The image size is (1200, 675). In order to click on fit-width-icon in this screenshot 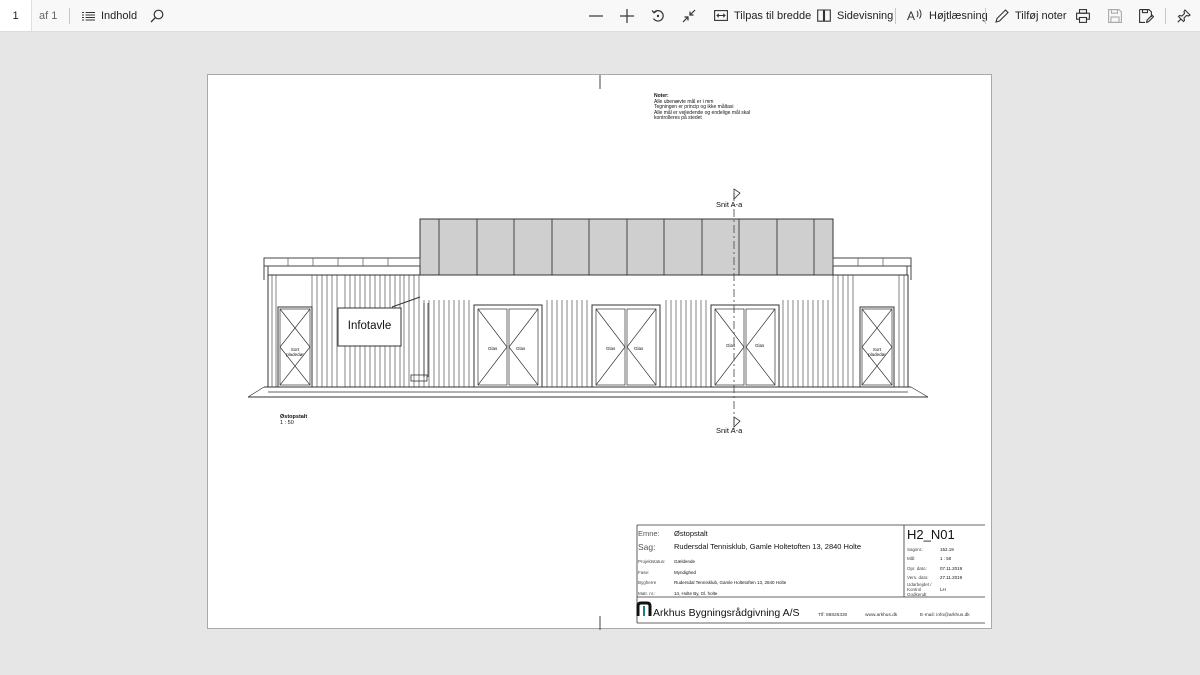, I will do `click(721, 15)`.